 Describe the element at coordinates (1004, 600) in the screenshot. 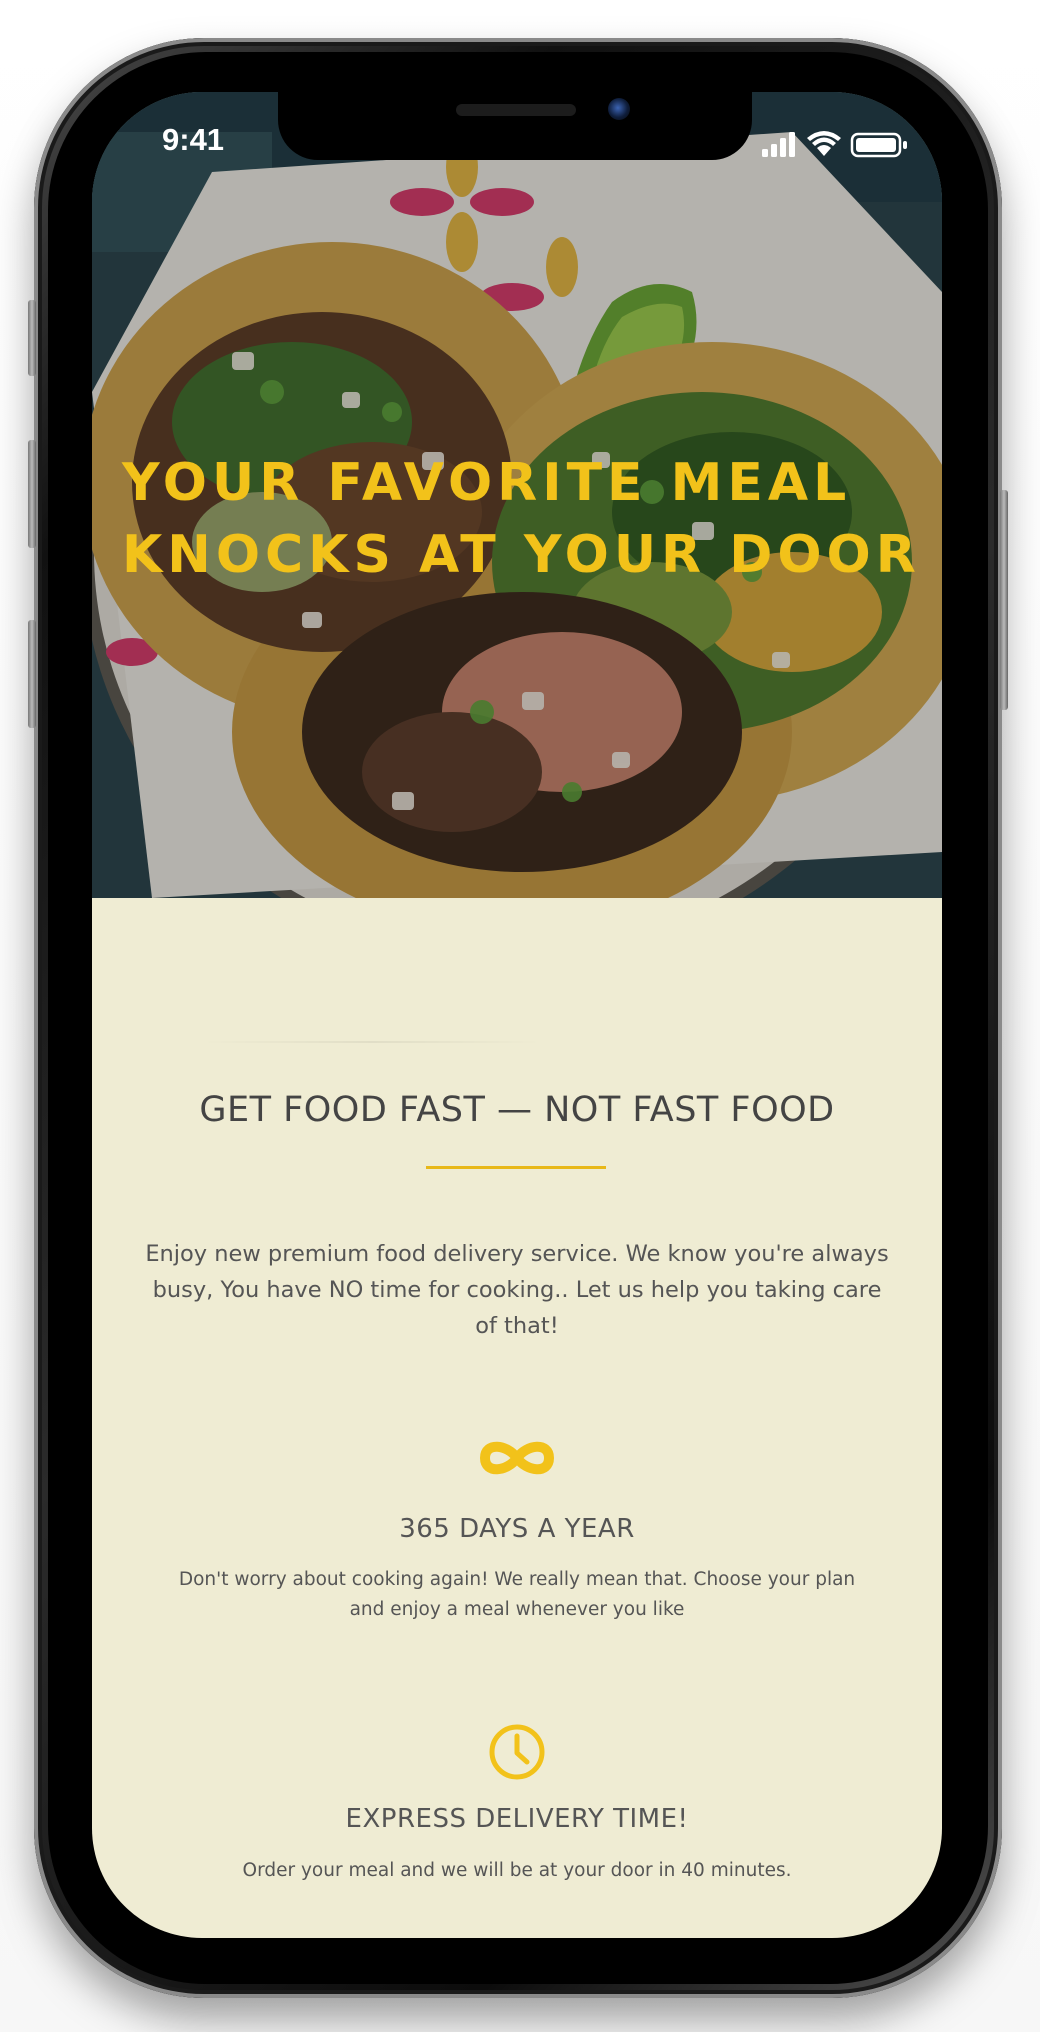

I see `power-button` at that location.